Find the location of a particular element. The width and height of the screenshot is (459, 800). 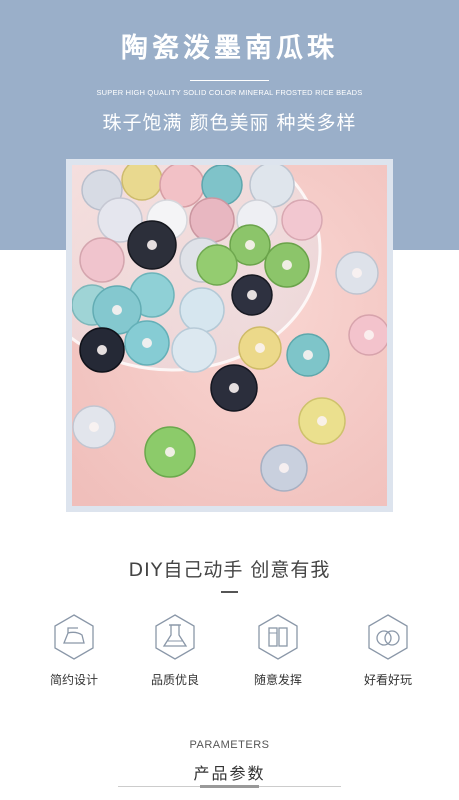

feature-label: 好看好玩 is located at coordinates (387, 680).